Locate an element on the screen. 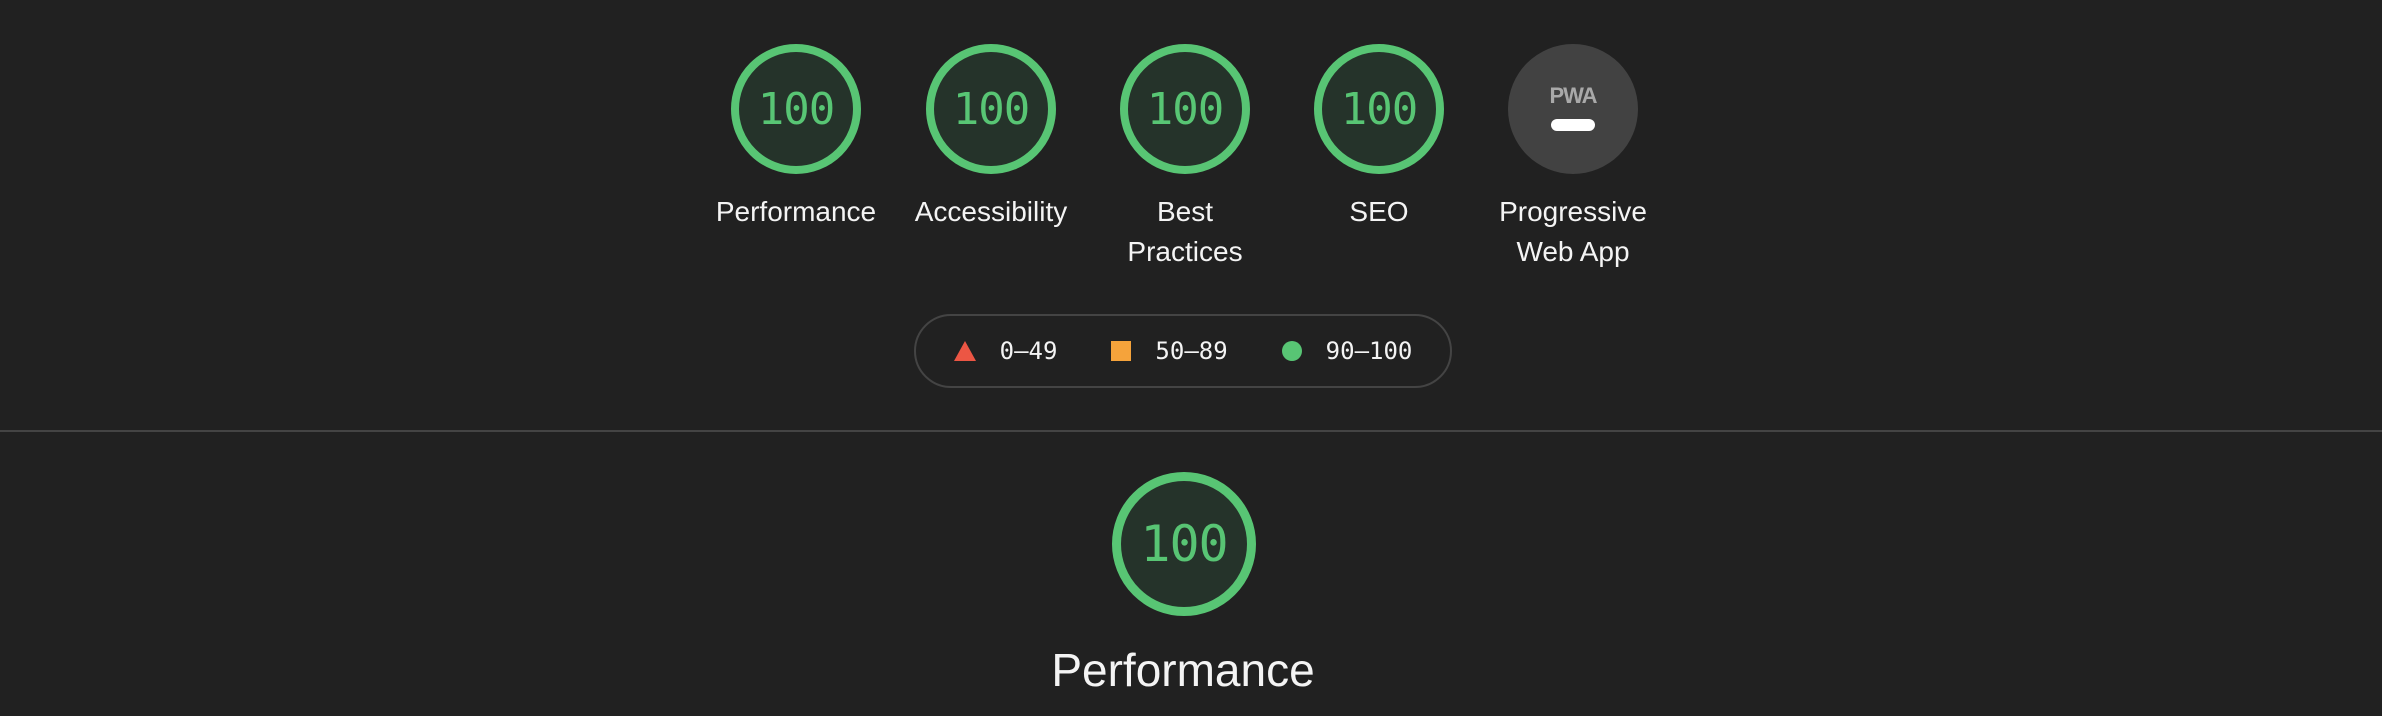 Image resolution: width=2382 pixels, height=716 pixels. orange-square-icon is located at coordinates (1121, 351).